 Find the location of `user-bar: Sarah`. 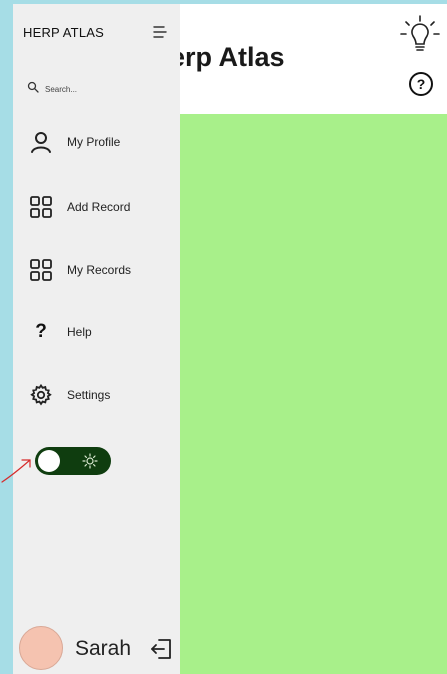

user-bar: Sarah is located at coordinates (99, 649).